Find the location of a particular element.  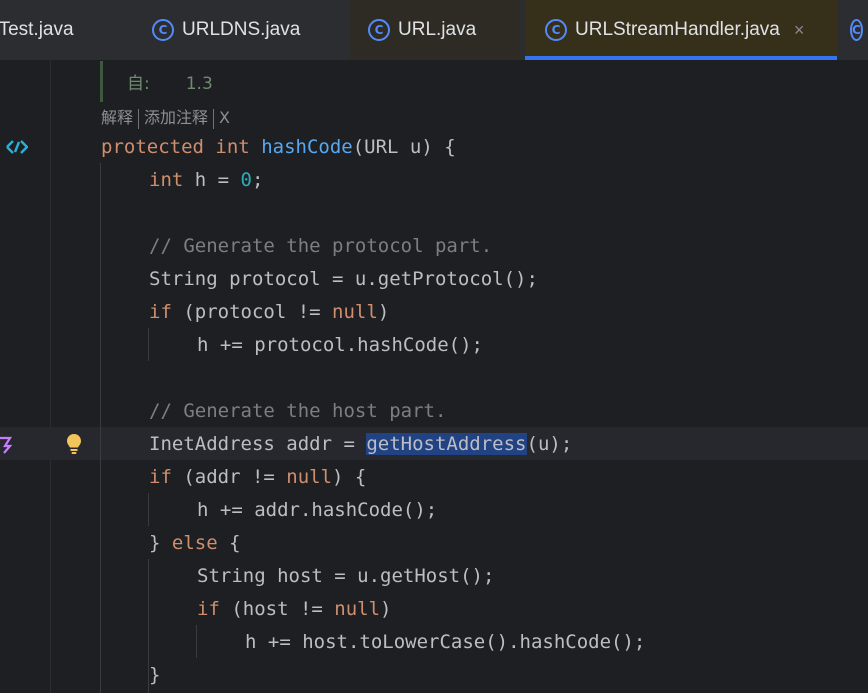

tab-5test: 5Test.java is located at coordinates (65, 30).